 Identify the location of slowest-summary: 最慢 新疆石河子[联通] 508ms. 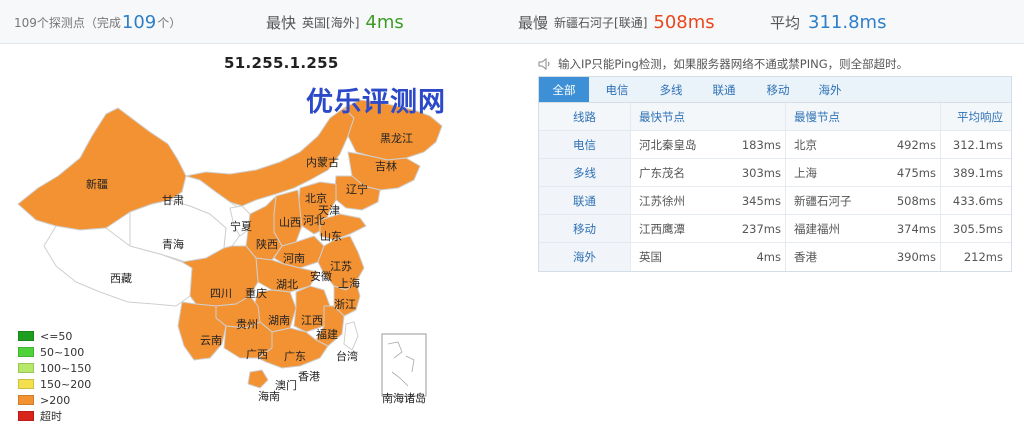
(616, 22).